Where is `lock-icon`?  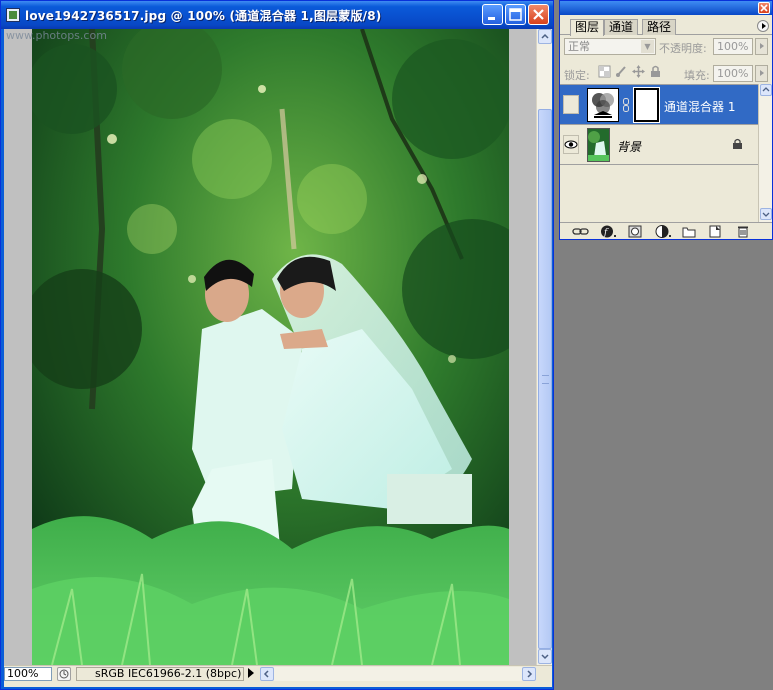 lock-icon is located at coordinates (737, 143).